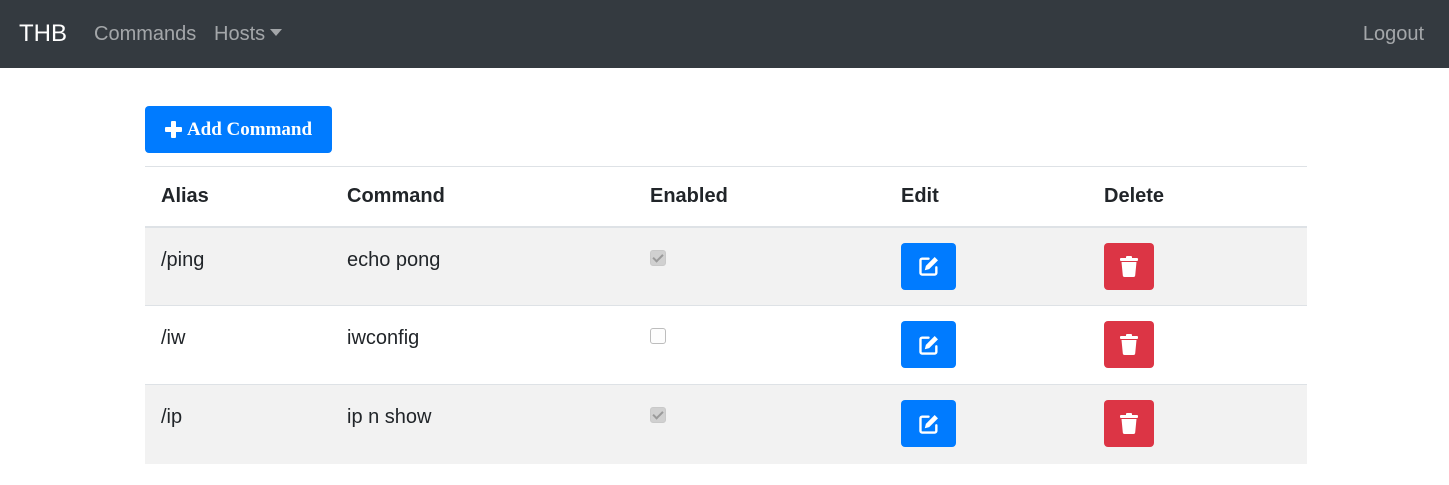 The height and width of the screenshot is (485, 1449). What do you see at coordinates (238, 424) in the screenshot?
I see `alias-cell: /ip` at bounding box center [238, 424].